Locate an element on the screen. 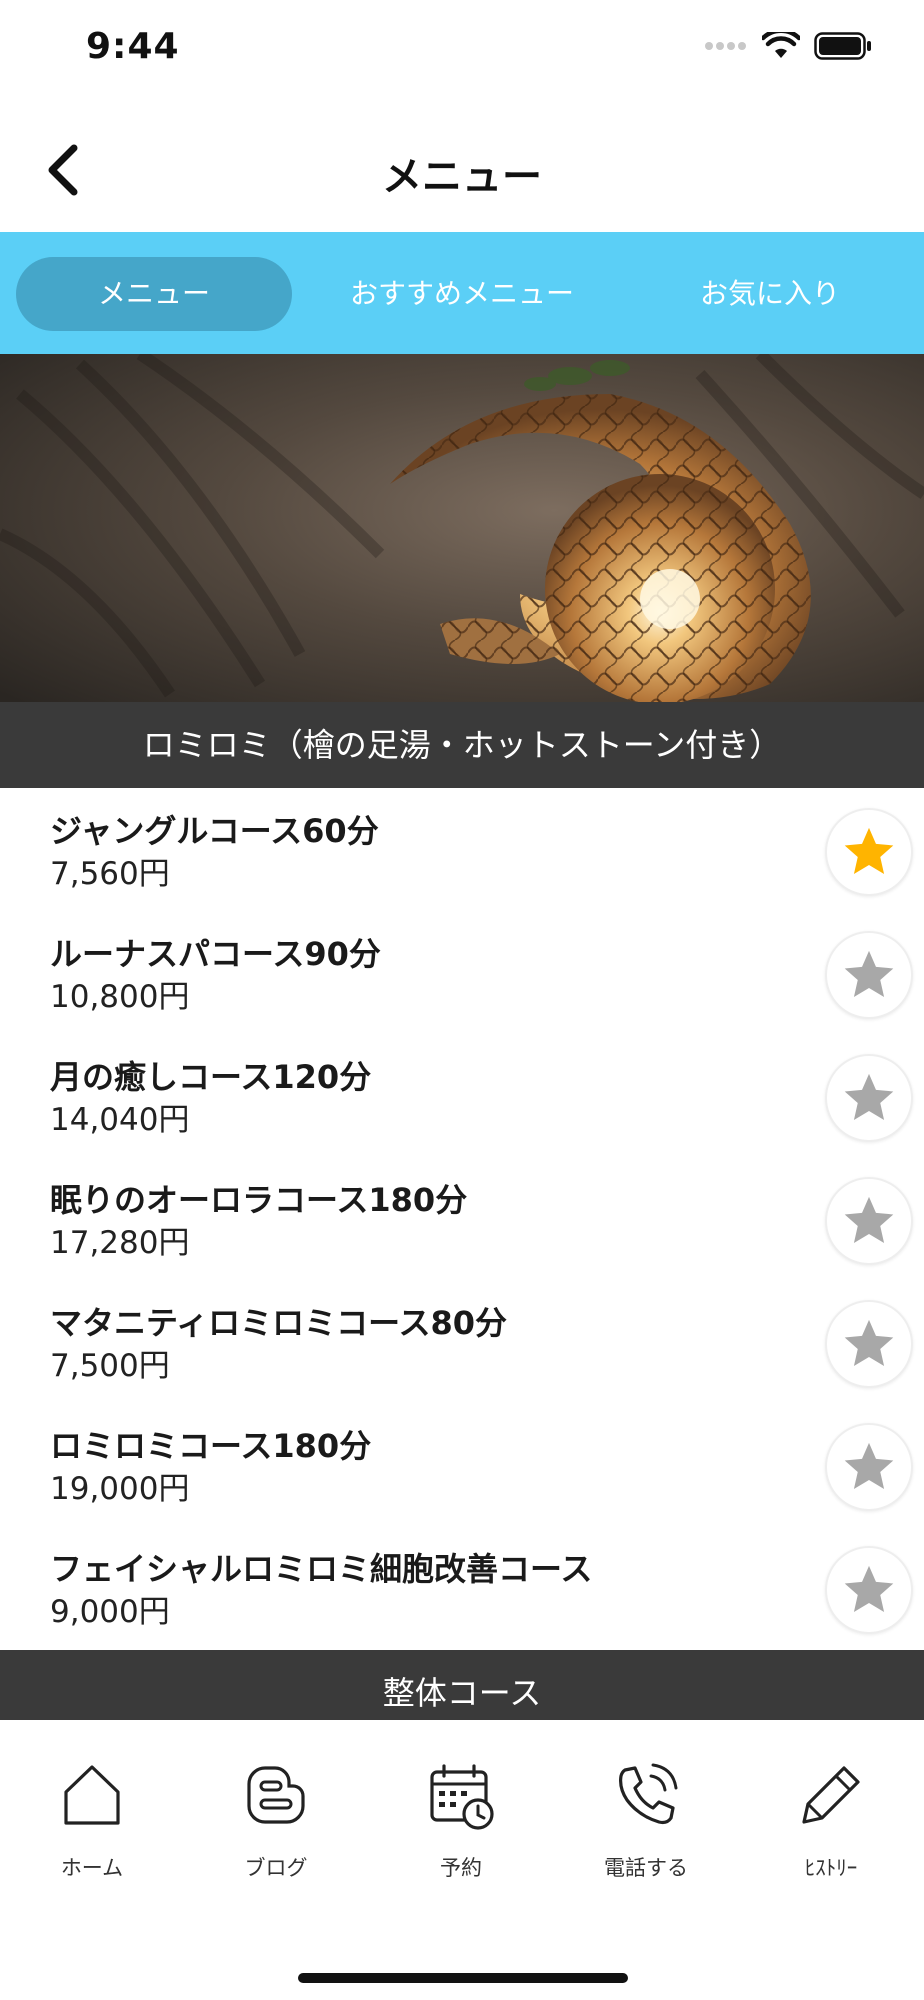 Image resolution: width=924 pixels, height=2000 pixels. item-price: 7,500円 is located at coordinates (110, 1366).